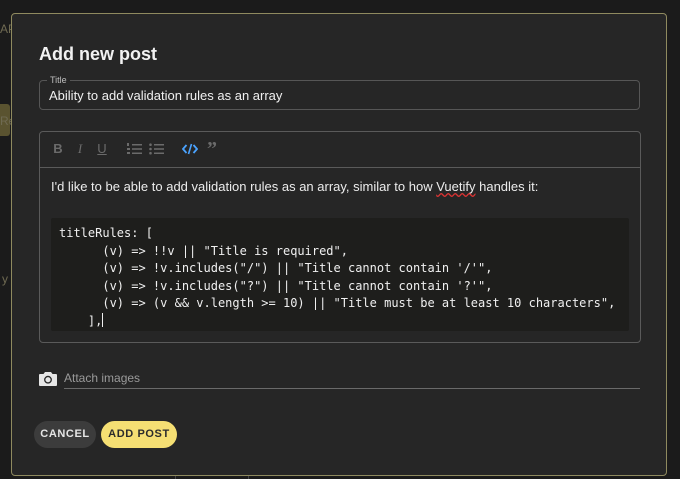 This screenshot has height=479, width=680. I want to click on underline-icon: U, so click(102, 149).